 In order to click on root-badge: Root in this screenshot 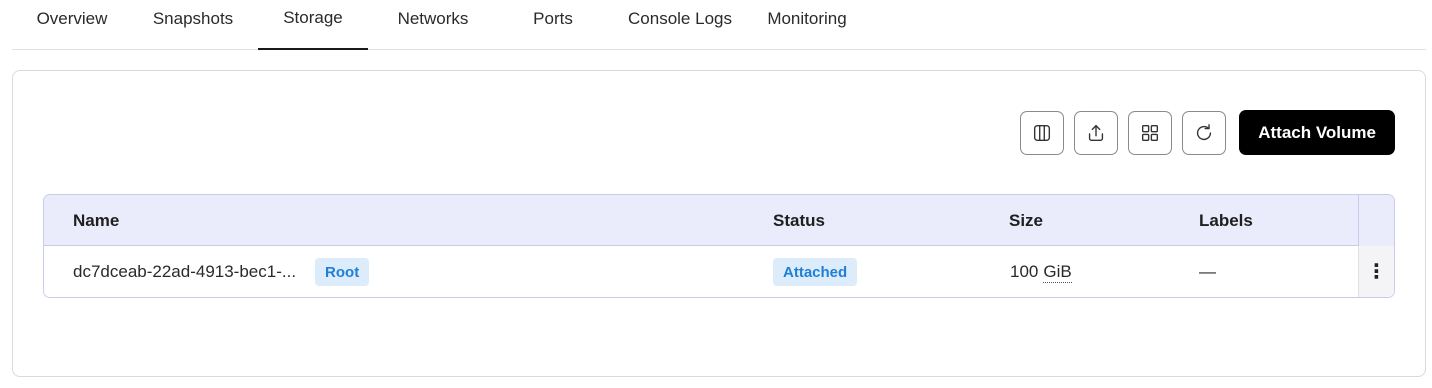, I will do `click(342, 272)`.